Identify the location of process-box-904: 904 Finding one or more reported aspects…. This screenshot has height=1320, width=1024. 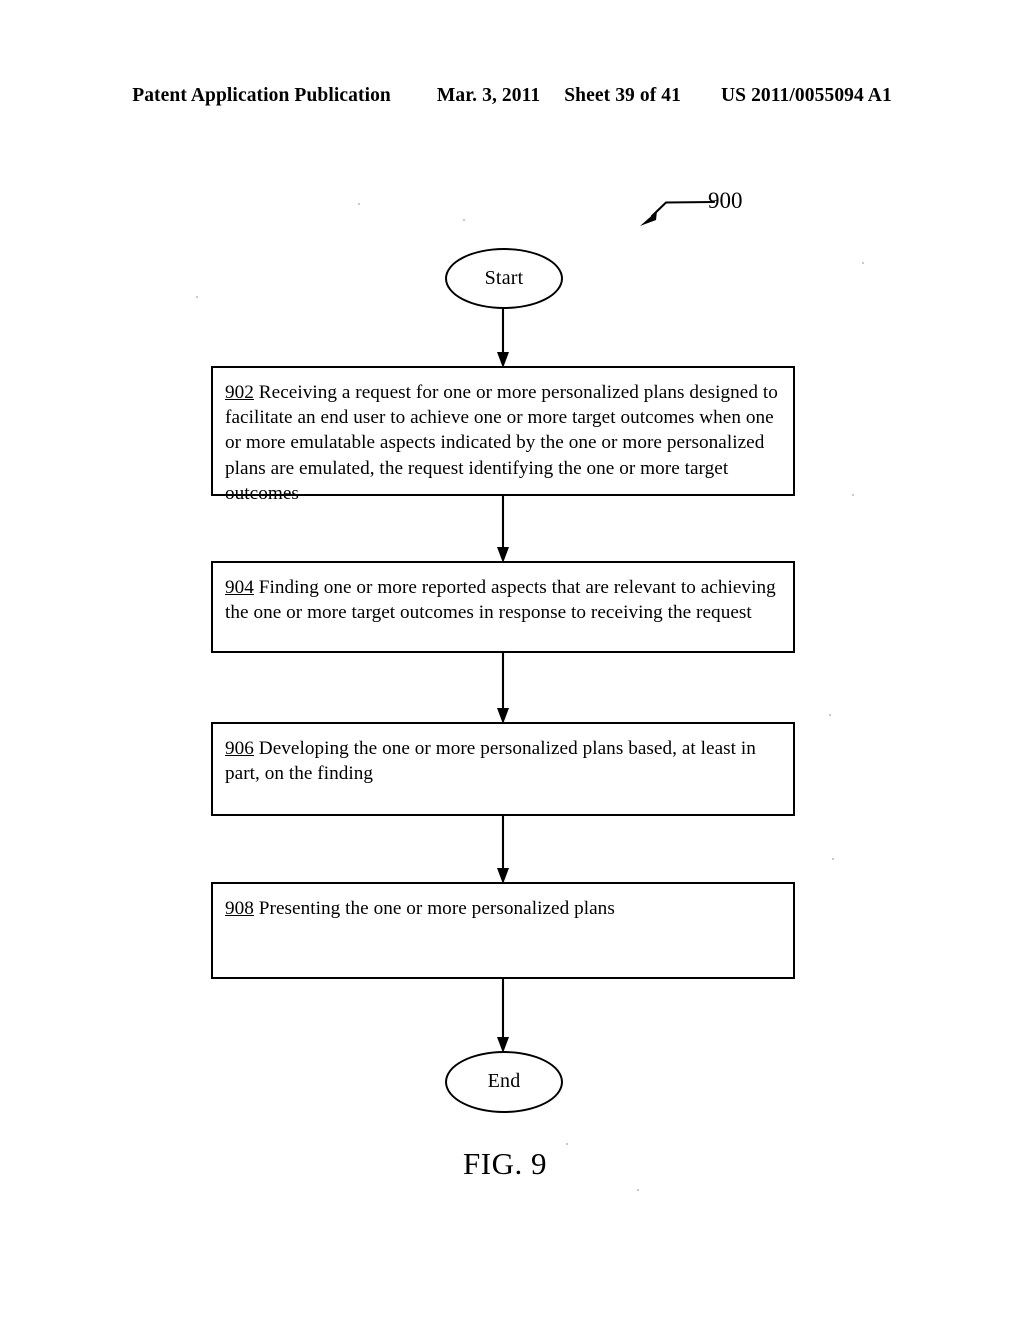
(503, 607).